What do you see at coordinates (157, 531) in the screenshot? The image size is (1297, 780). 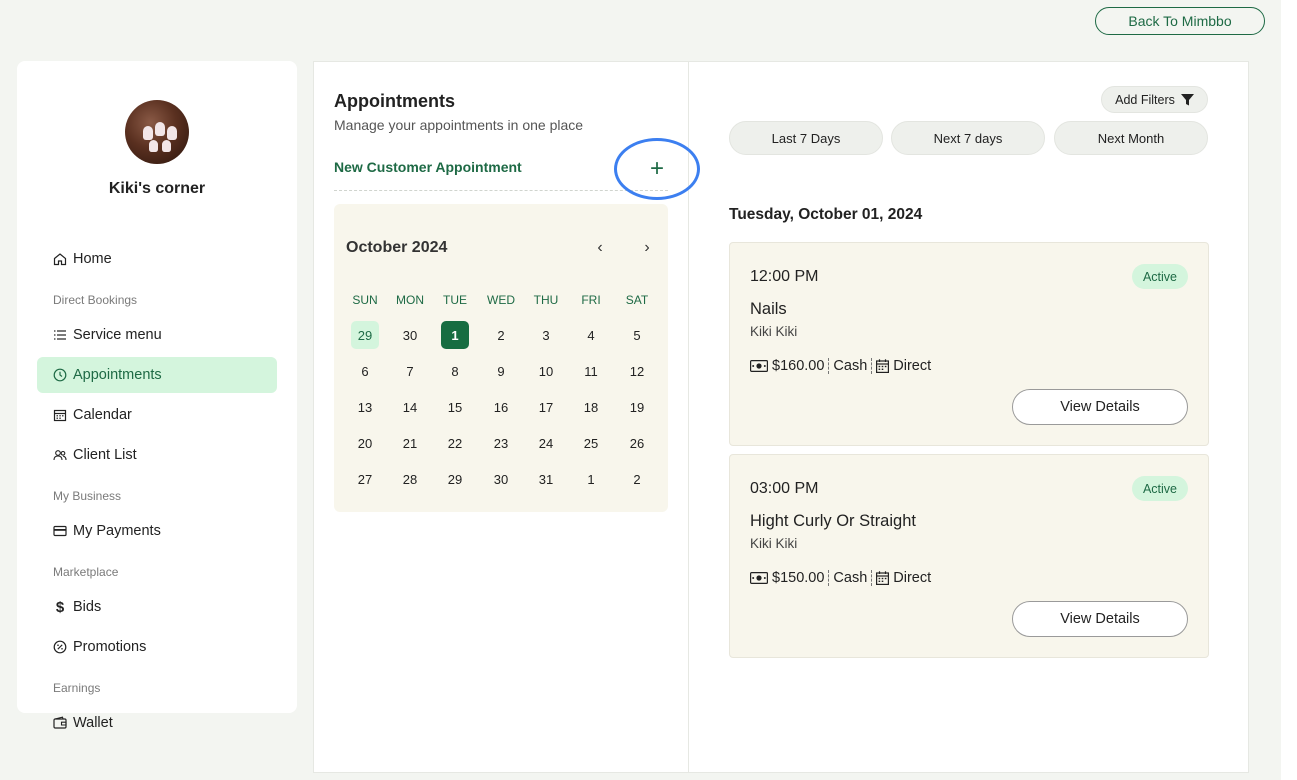 I see `sidebar-item-my-payments: My Payments` at bounding box center [157, 531].